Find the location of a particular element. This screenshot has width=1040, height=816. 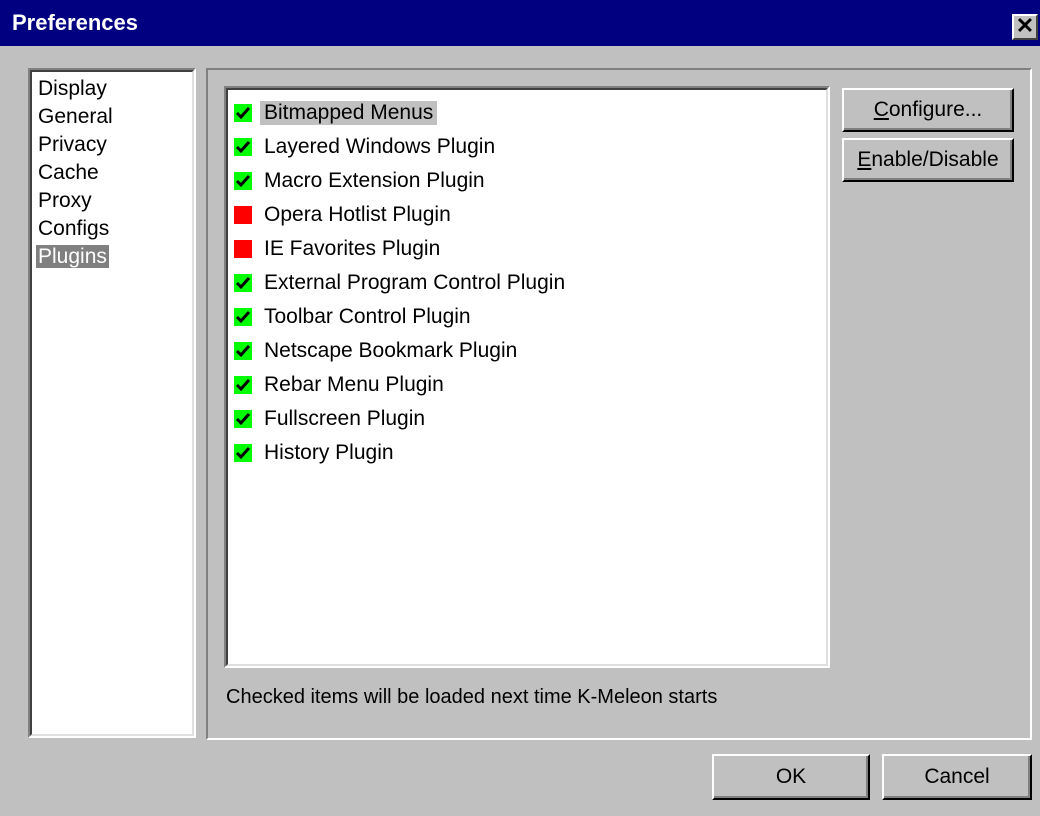

plugin-item-label: IE Favorites Plugin is located at coordinates (352, 248).